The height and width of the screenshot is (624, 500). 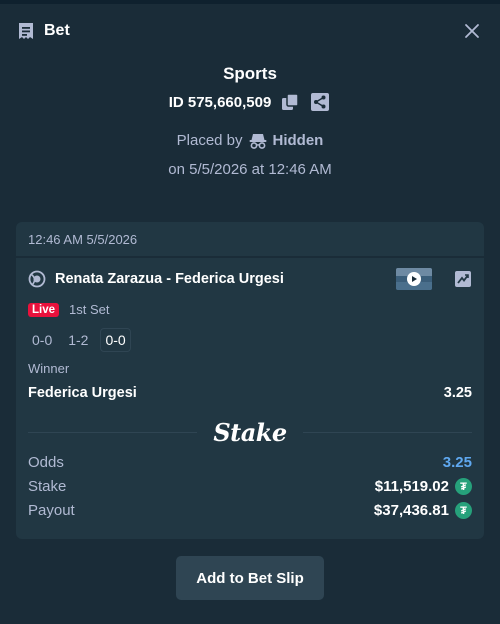 I want to click on match-row: Renata Zarazua - Federica Urgesi, so click(x=250, y=279).